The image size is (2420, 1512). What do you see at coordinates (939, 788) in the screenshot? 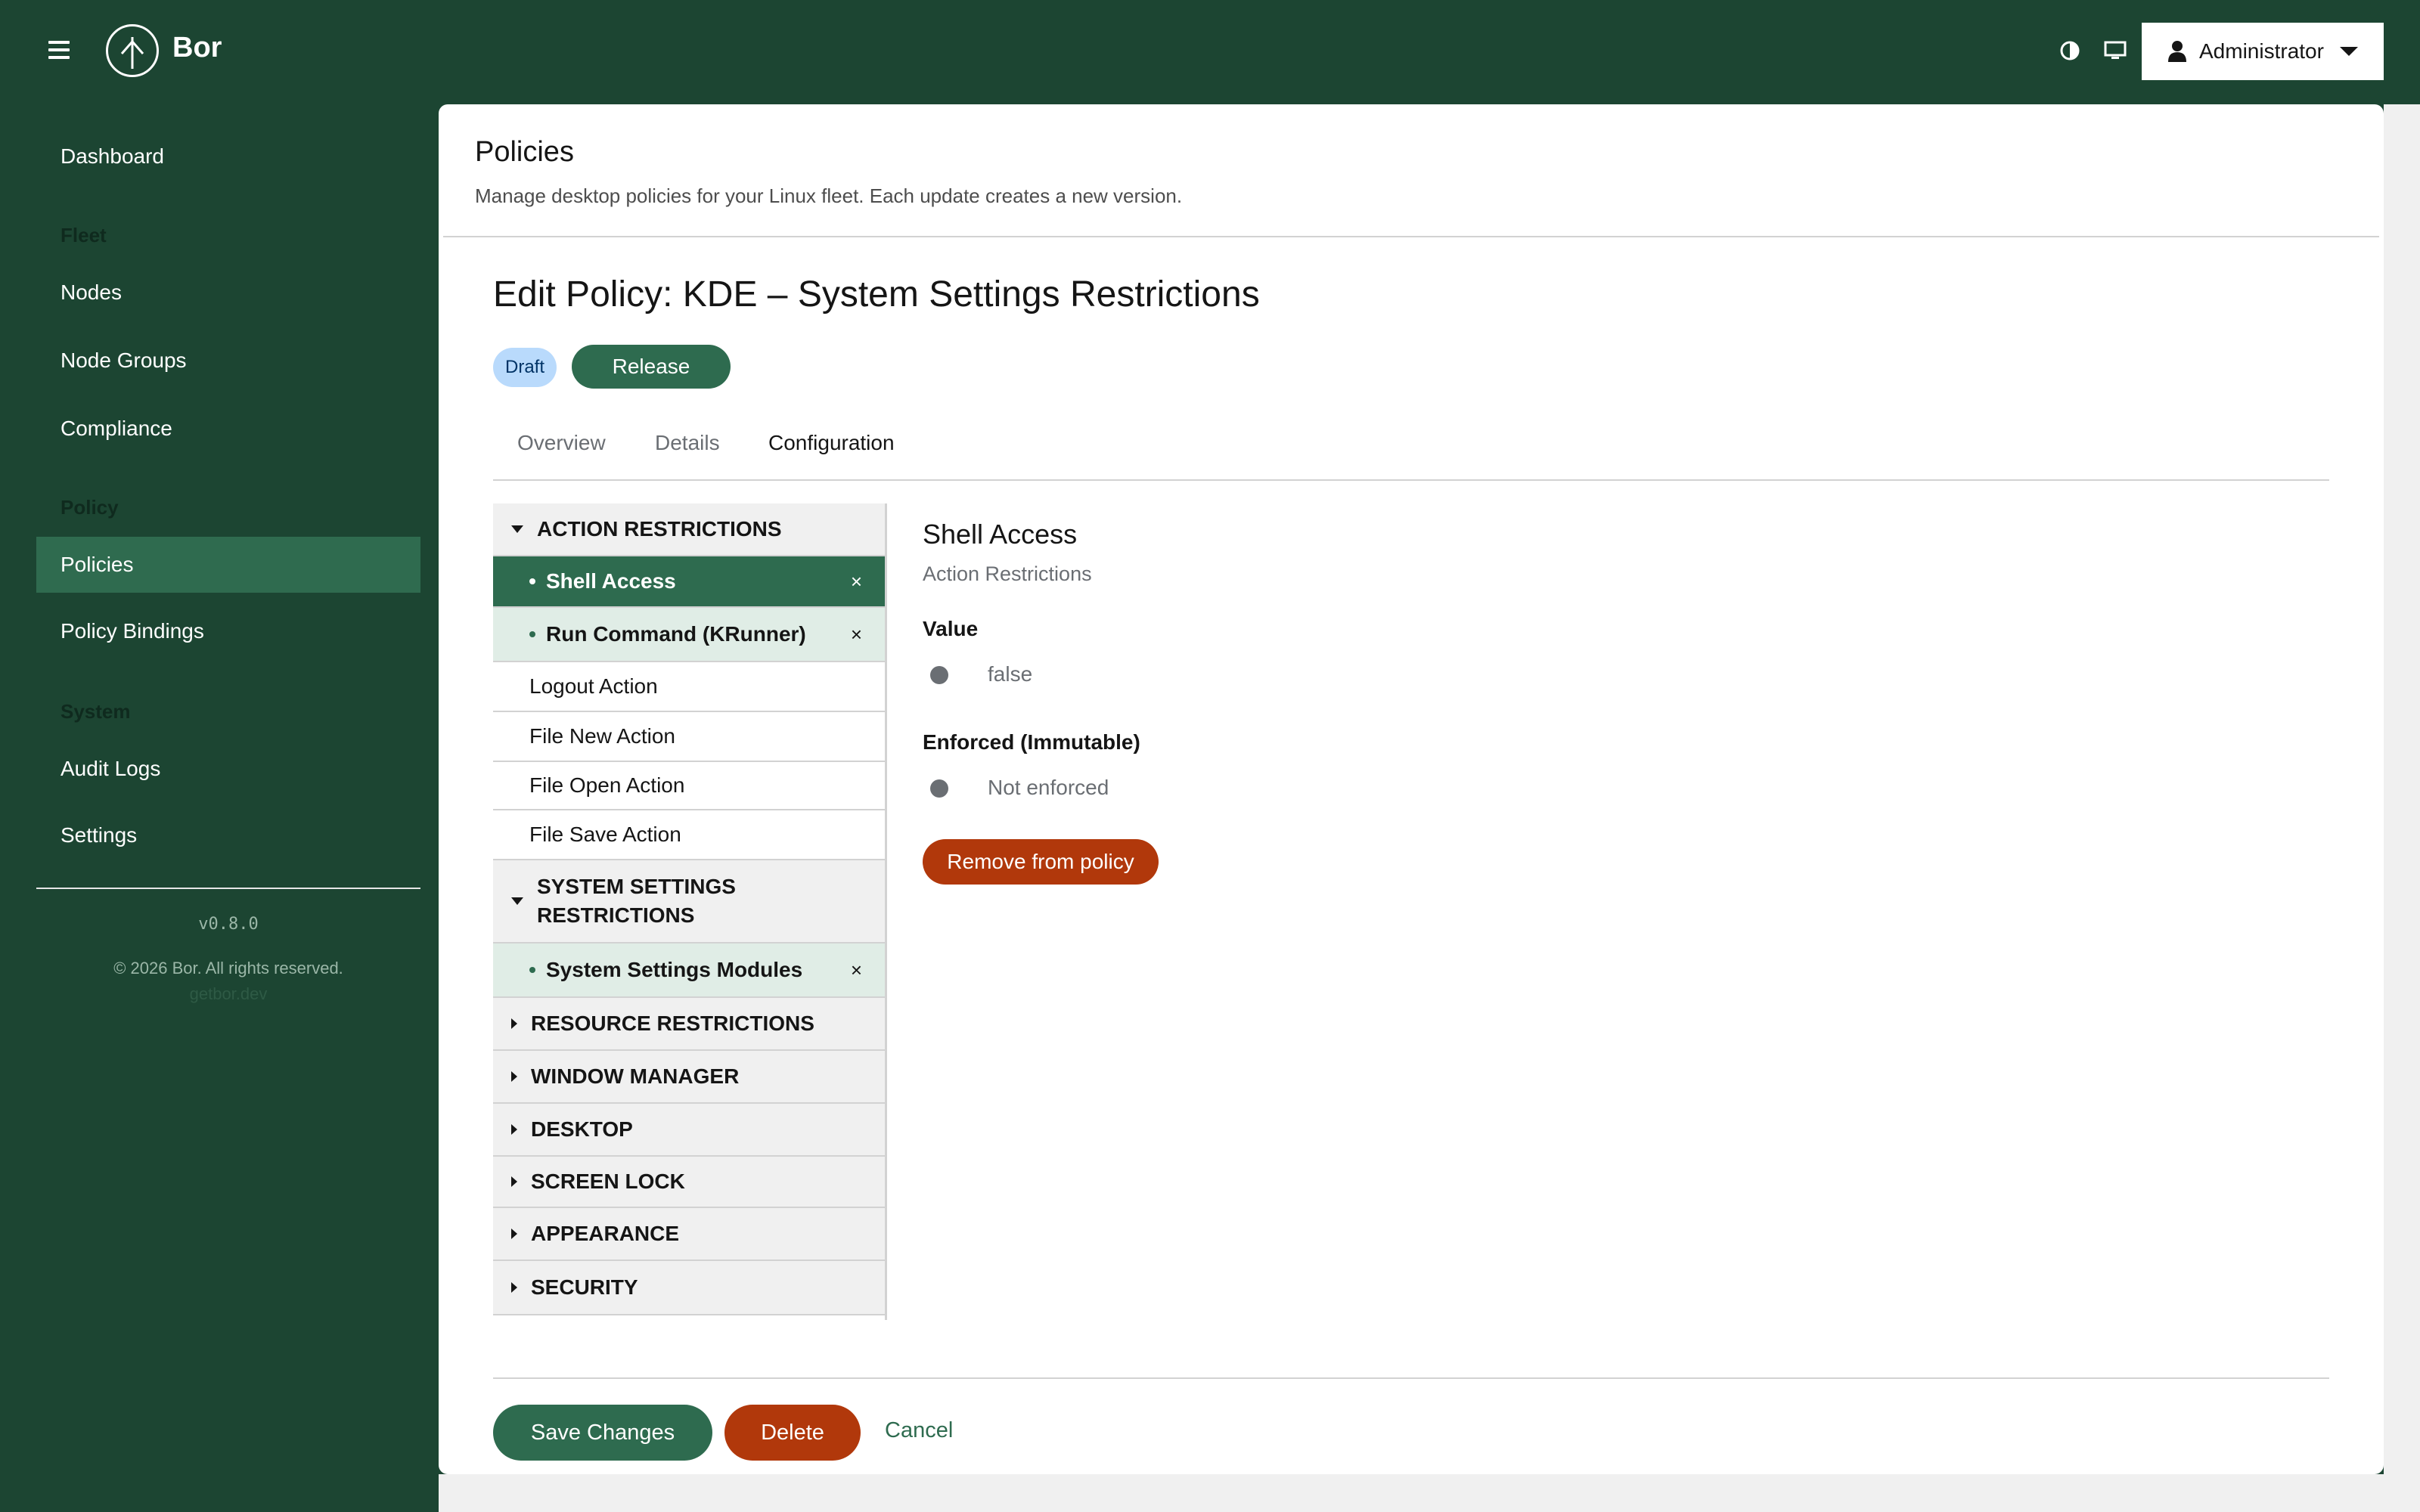
I see `enforced-radio` at bounding box center [939, 788].